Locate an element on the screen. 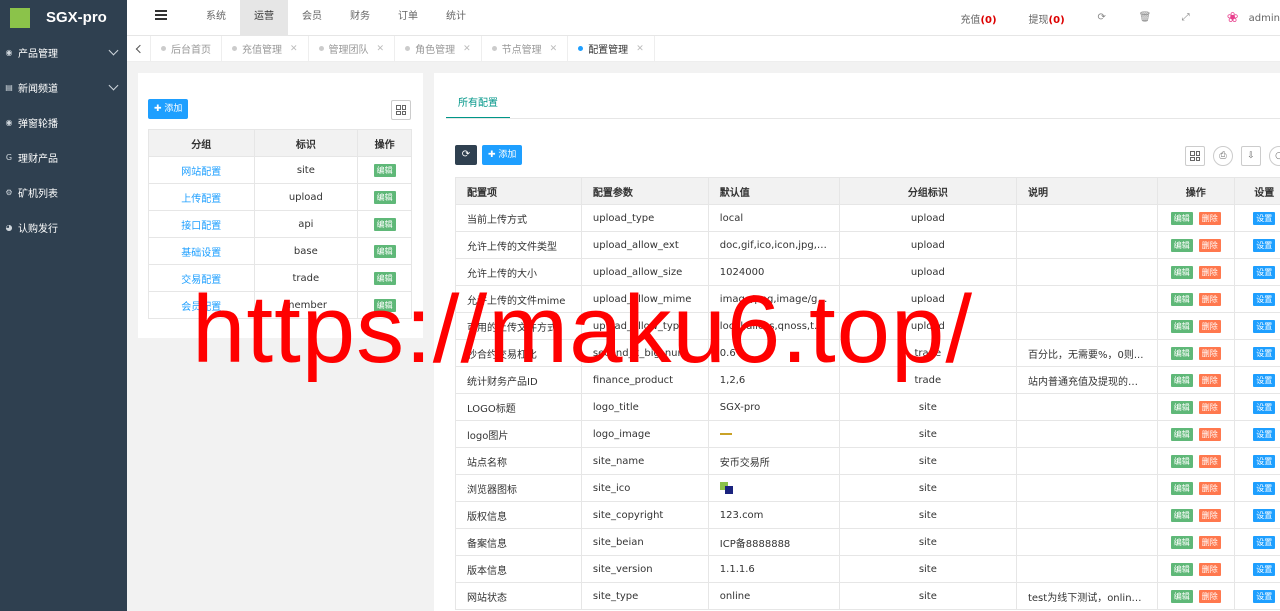  user-menu: ❀ admin is located at coordinates (1251, 18).